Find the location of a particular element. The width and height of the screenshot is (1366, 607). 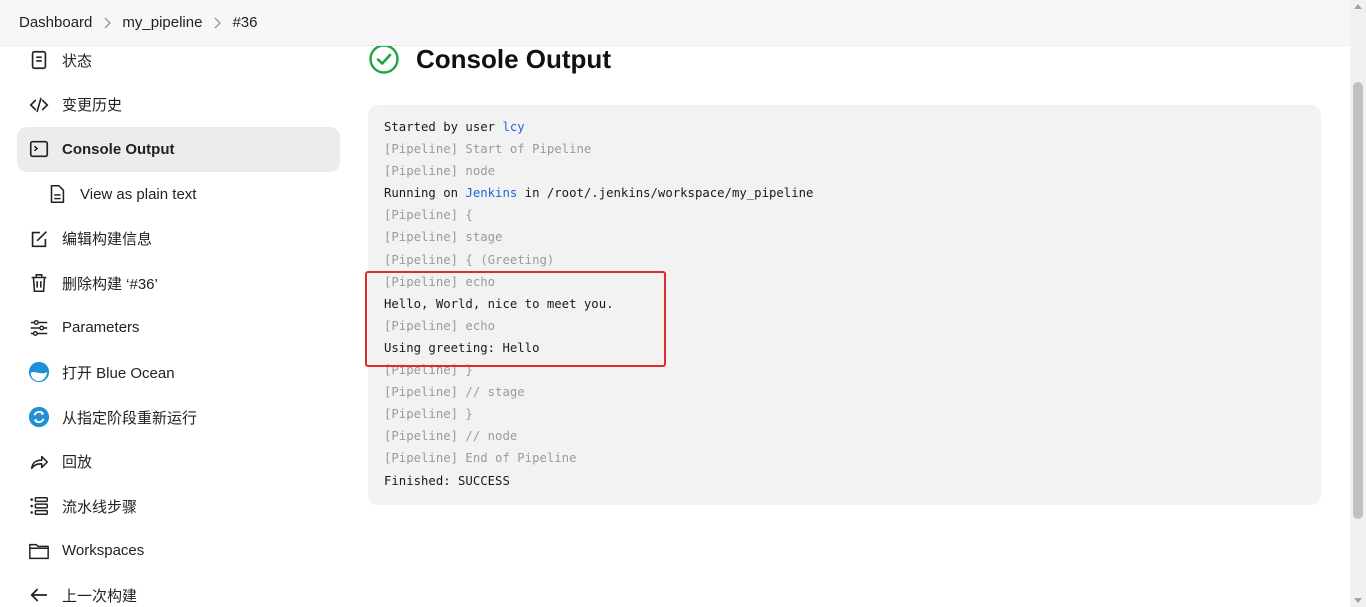

console-text: Started by user is located at coordinates (443, 127).